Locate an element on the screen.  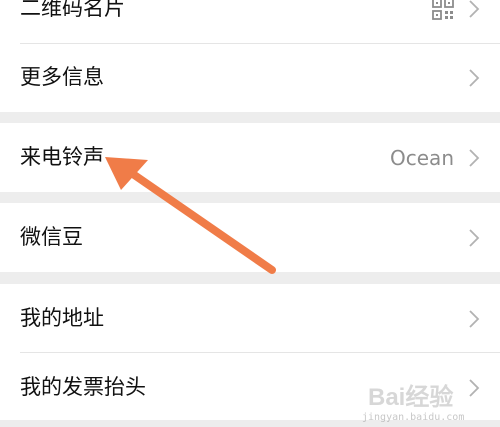
baidu-jingyan-watermark: Bai经验 jingyan.baidu.com is located at coordinates (427, 400).